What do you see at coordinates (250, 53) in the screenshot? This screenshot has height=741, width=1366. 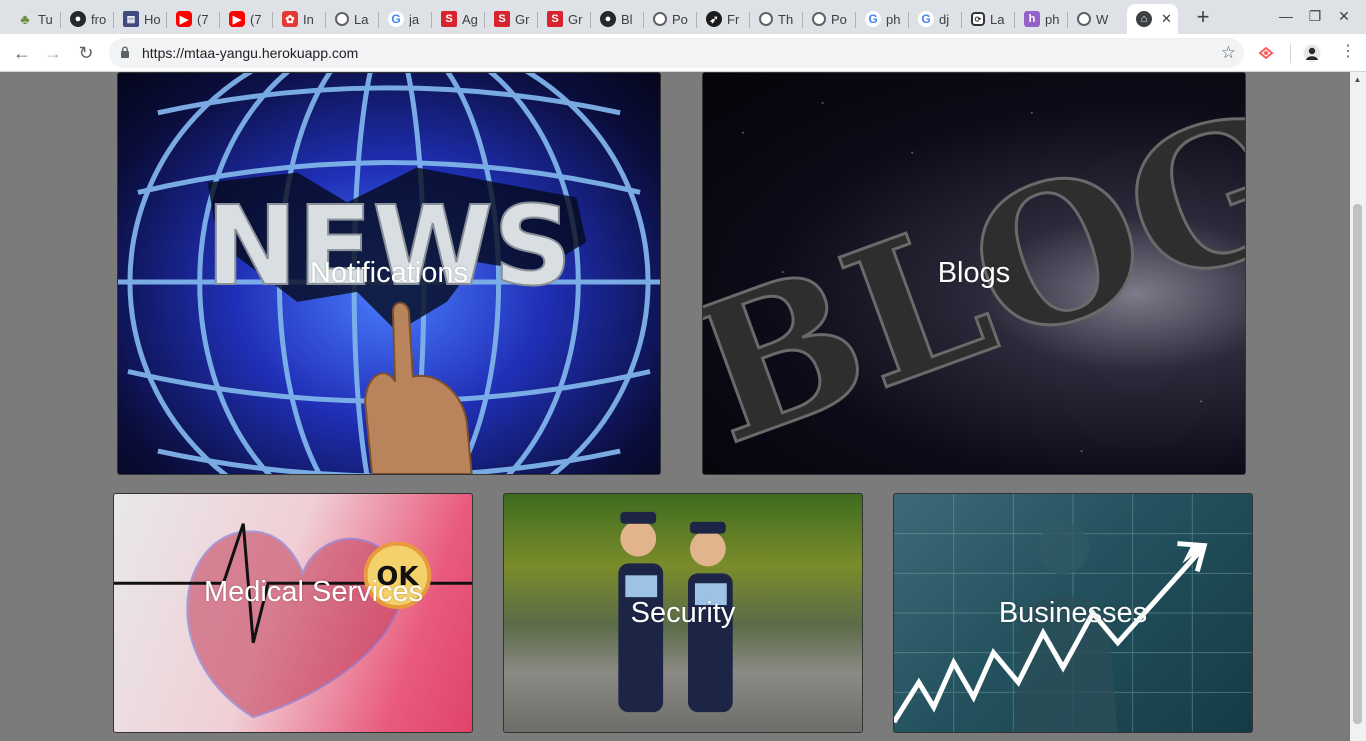 I see `url-text: https://mtaa-yangu.herokuapp.com` at bounding box center [250, 53].